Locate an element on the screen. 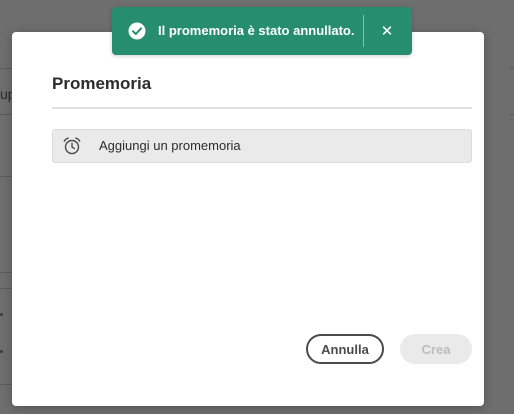 This screenshot has width=514, height=414. create-button: Crea is located at coordinates (436, 349).